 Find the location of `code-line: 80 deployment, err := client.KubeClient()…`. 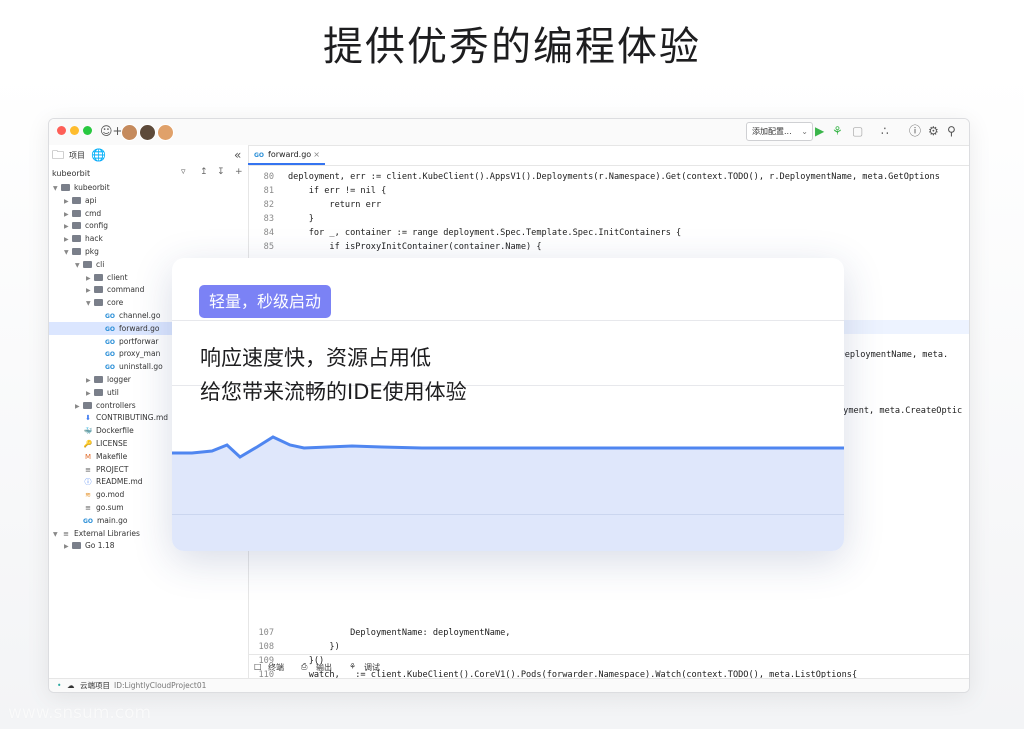

code-line: 80 deployment, err := client.KubeClient()… is located at coordinates (608, 177).